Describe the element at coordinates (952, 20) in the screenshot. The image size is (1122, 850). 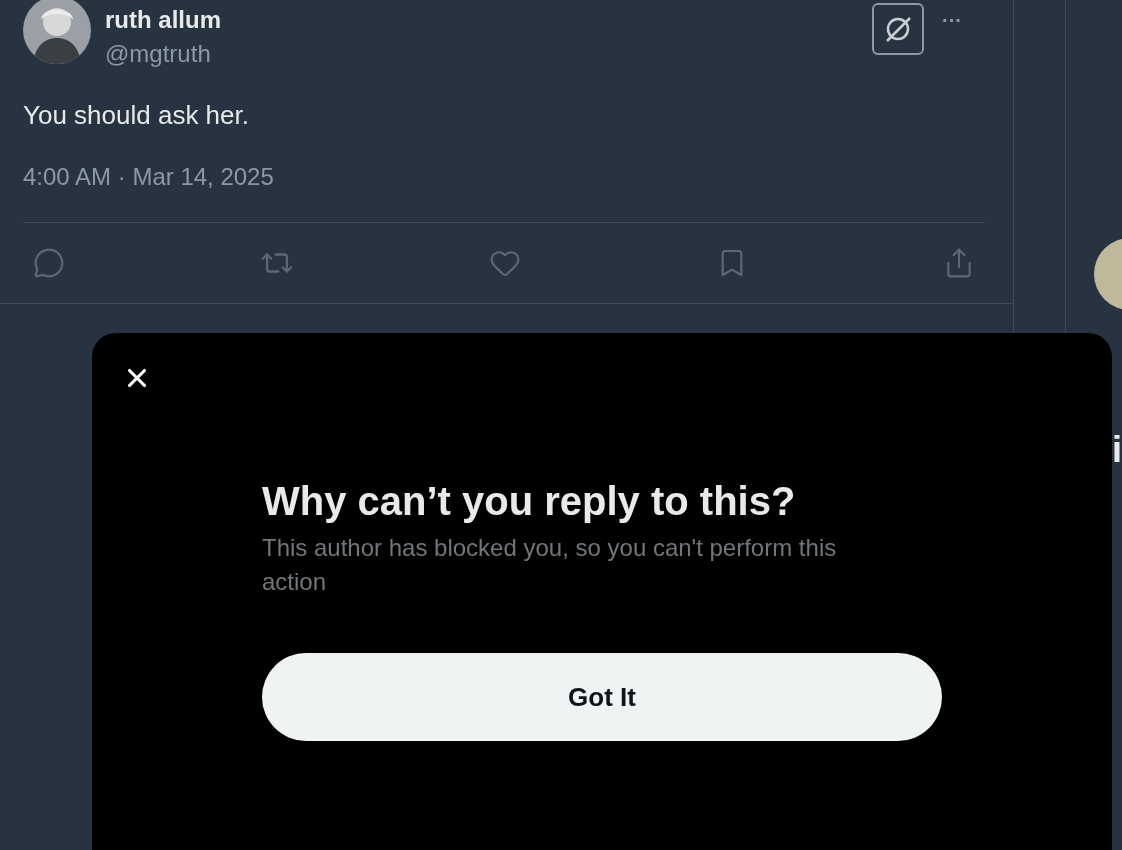
I see `more-button: ···` at that location.